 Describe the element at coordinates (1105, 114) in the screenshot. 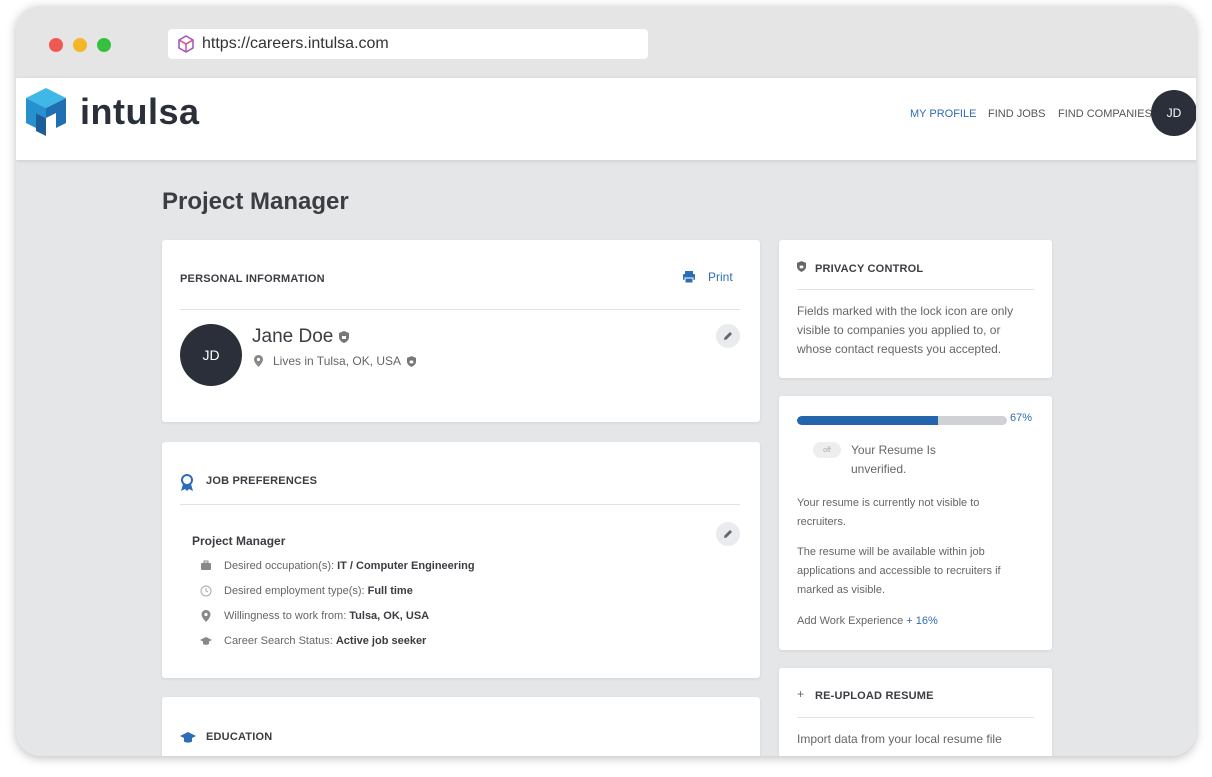

I see `nav-find-companies: FIND COMPANIES` at that location.